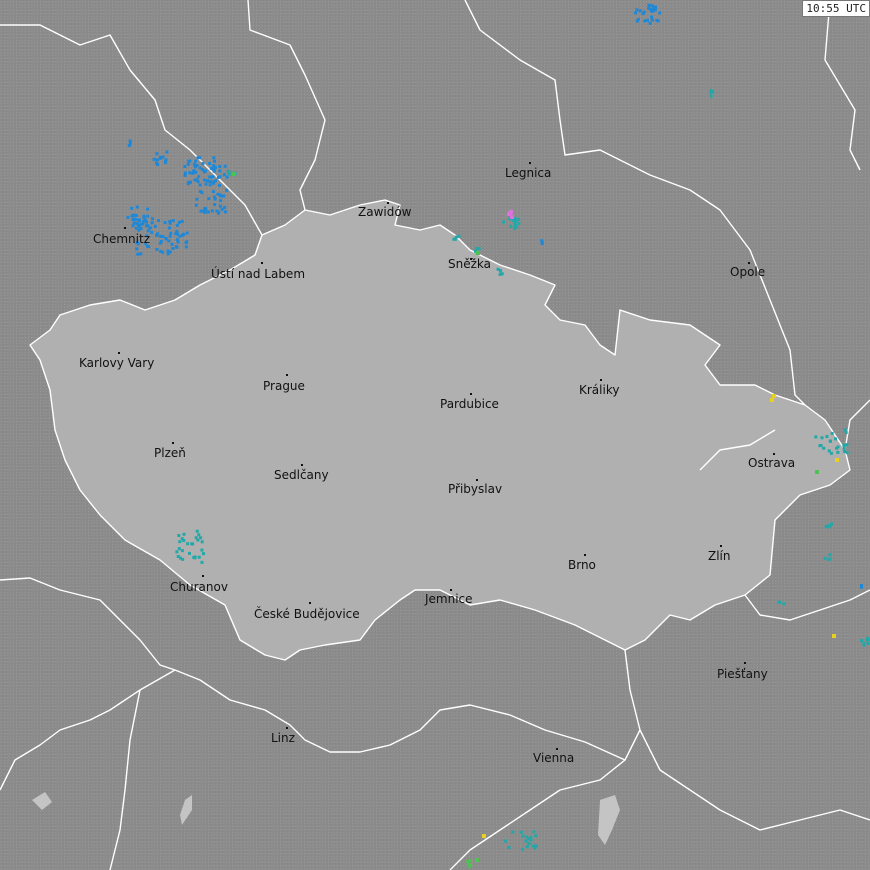 The width and height of the screenshot is (870, 870). I want to click on city-label: České Budějovice, so click(307, 614).